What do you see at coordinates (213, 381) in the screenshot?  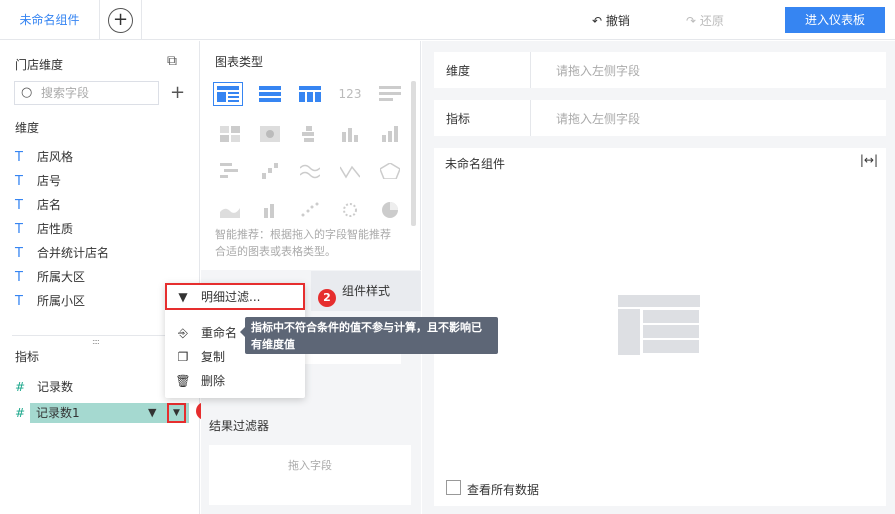 I see `menu-item-label: 删除` at bounding box center [213, 381].